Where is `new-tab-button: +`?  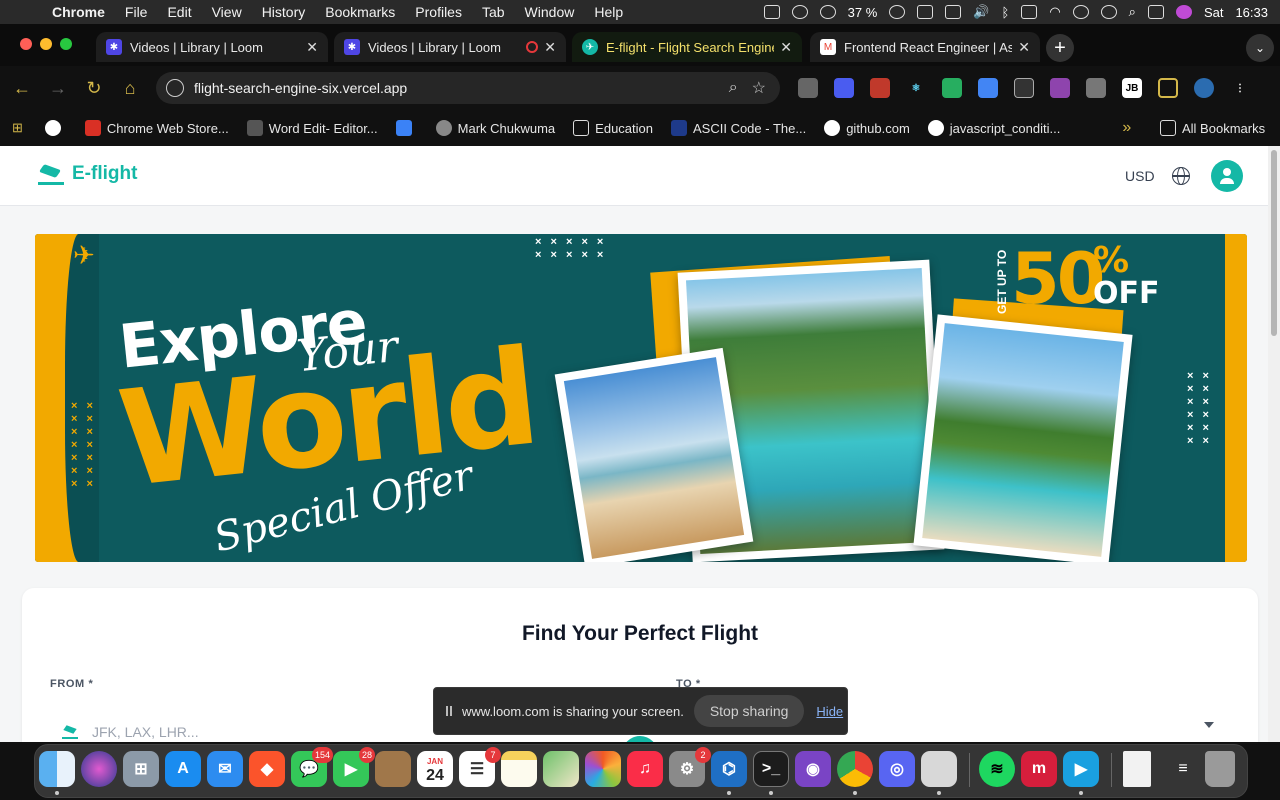 new-tab-button: + is located at coordinates (1060, 48).